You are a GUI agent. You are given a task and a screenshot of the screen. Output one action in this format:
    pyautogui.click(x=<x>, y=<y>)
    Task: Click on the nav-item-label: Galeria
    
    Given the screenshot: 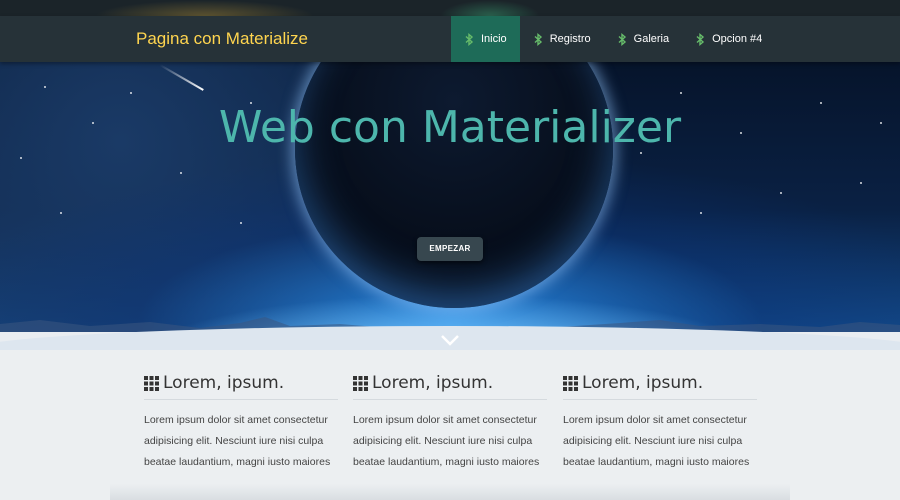 What is the action you would take?
    pyautogui.click(x=651, y=39)
    